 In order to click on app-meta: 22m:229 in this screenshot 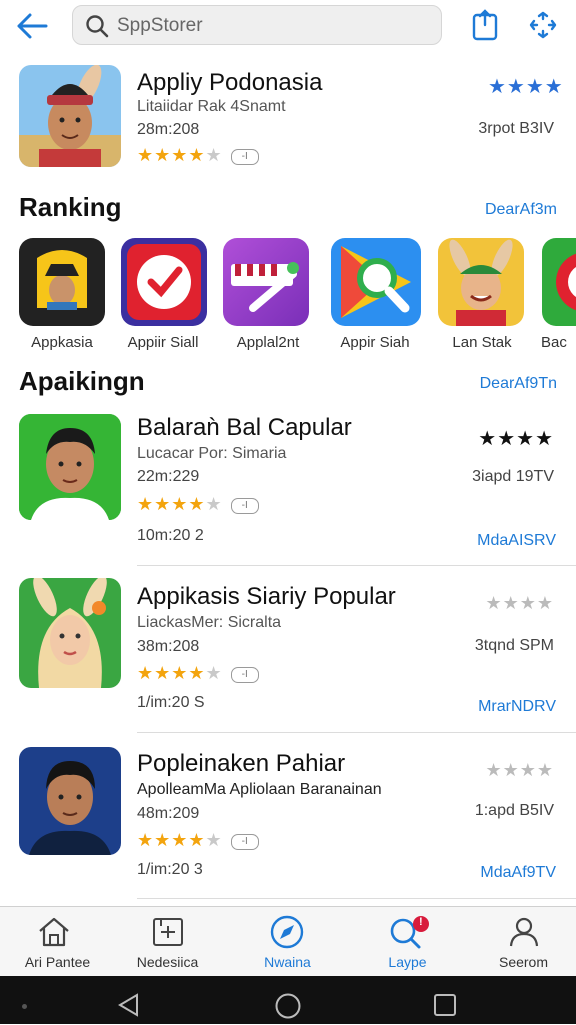, I will do `click(168, 476)`.